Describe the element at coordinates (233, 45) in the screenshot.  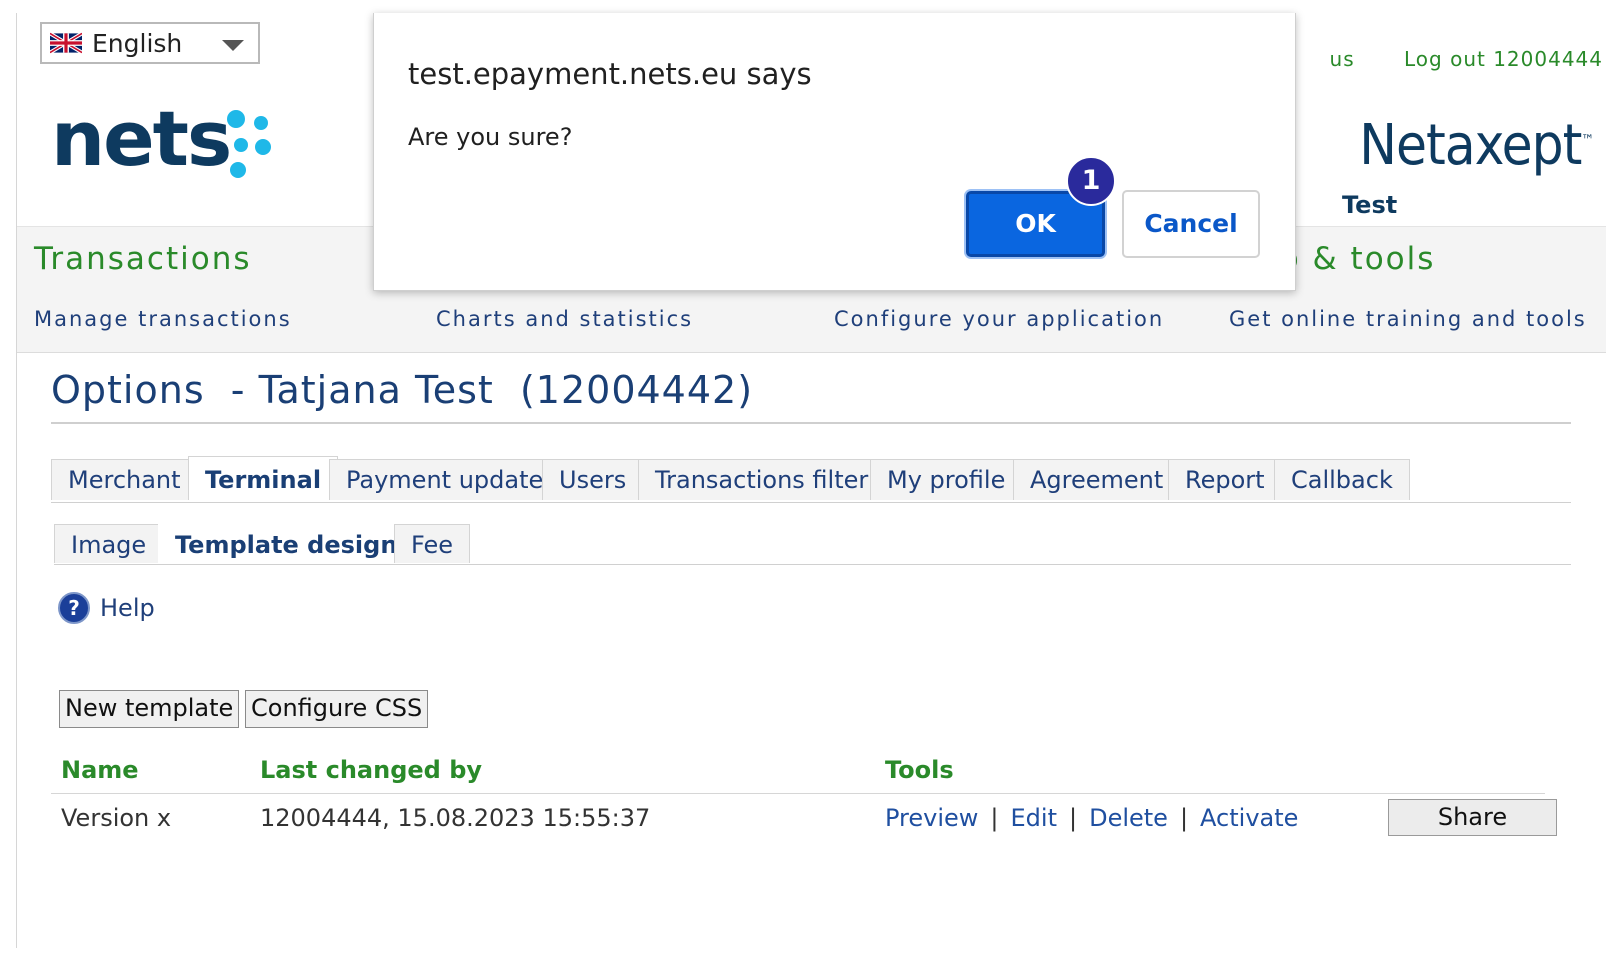
I see `chevron-down-icon` at that location.